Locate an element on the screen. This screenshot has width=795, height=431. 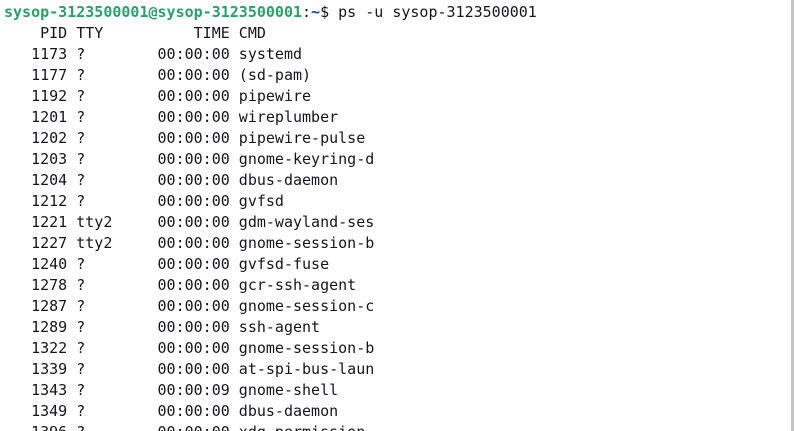
process-row: 1289 ? 00:00:00 ssh-agent is located at coordinates (162, 327).